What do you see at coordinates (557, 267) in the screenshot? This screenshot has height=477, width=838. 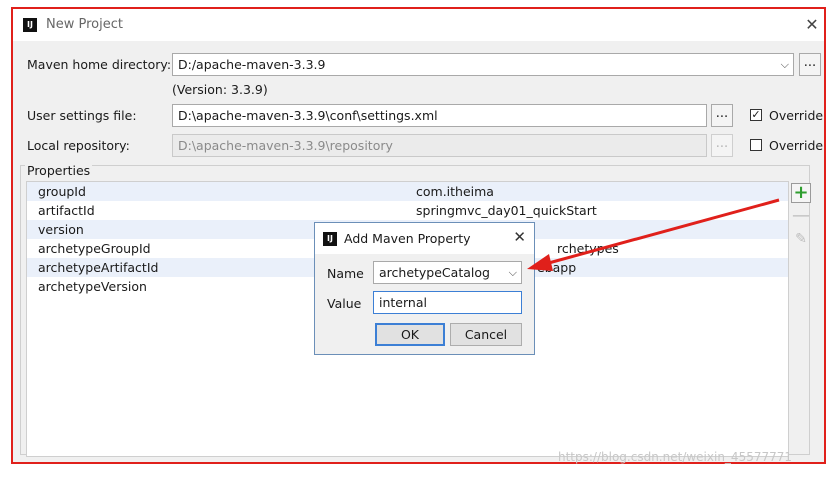 I see `property-value: ebapp` at bounding box center [557, 267].